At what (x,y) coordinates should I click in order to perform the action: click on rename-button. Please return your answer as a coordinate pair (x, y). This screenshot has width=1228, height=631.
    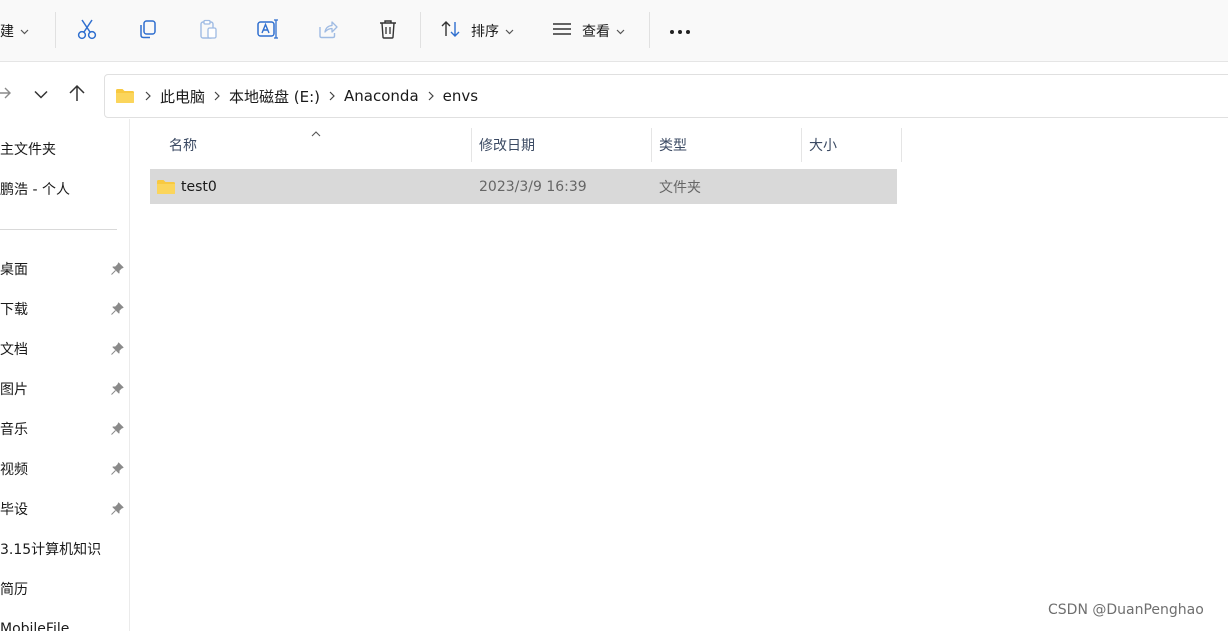
    Looking at the image, I should click on (268, 31).